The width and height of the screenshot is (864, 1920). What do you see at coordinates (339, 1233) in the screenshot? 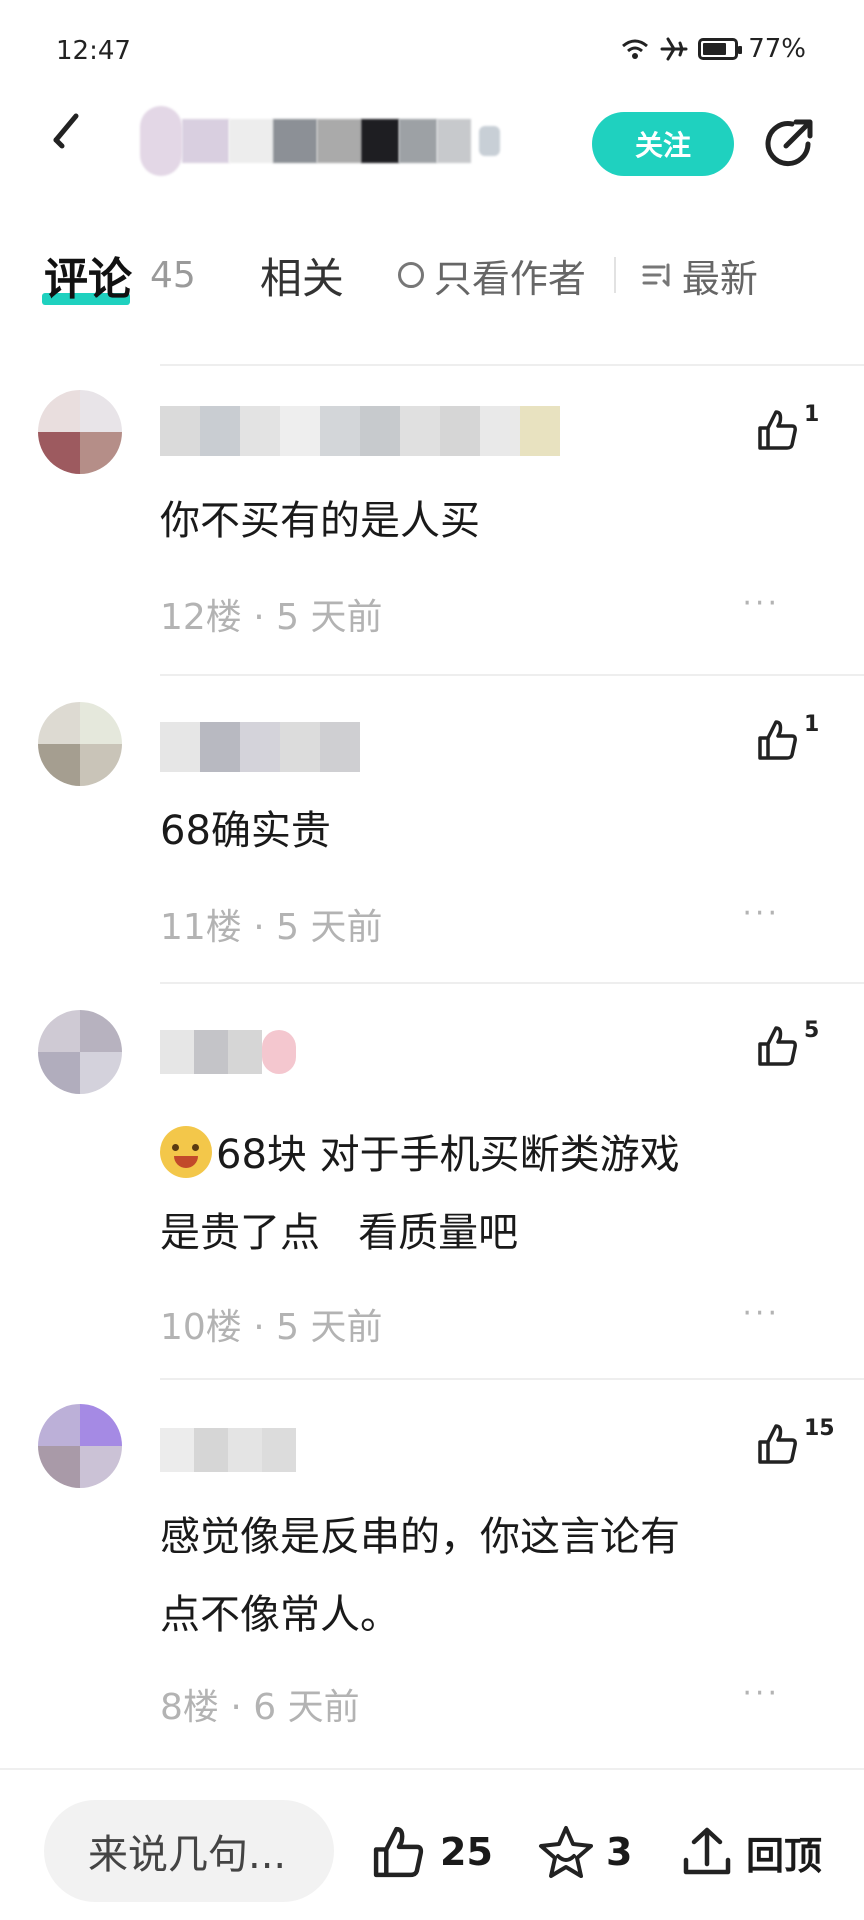
I see `comment-text-line: 是贵了点 看质量吧` at bounding box center [339, 1233].